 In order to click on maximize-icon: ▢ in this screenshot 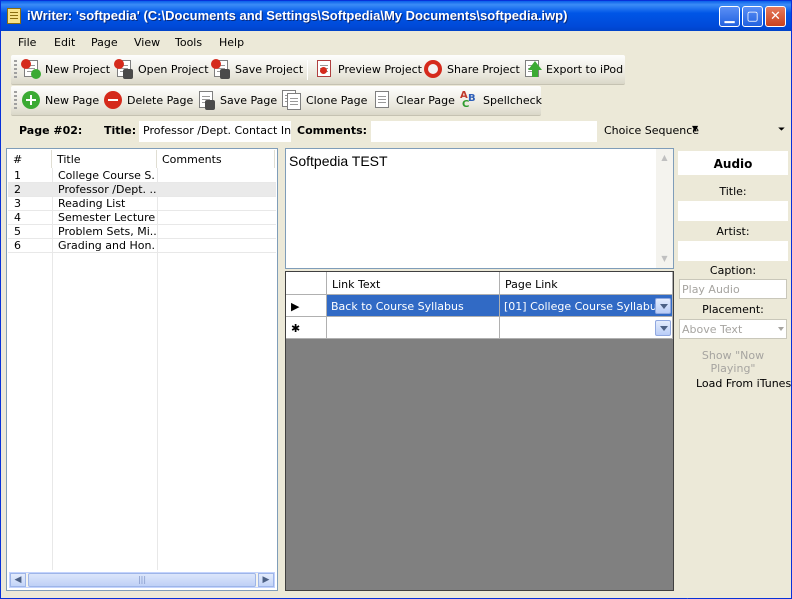, I will do `click(752, 16)`.